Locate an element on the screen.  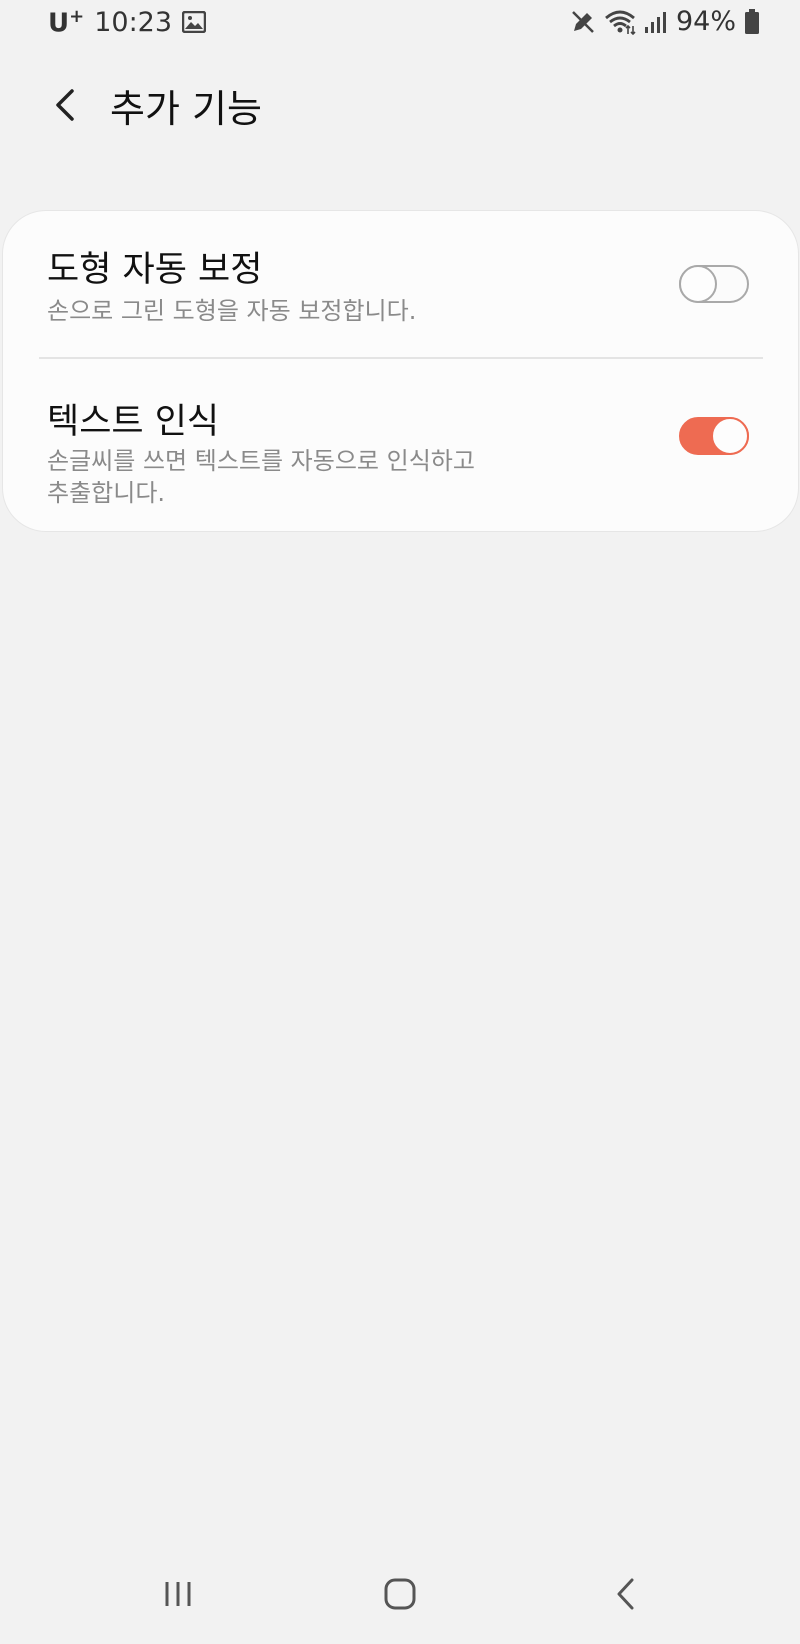
nav-back-button is located at coordinates (626, 1594).